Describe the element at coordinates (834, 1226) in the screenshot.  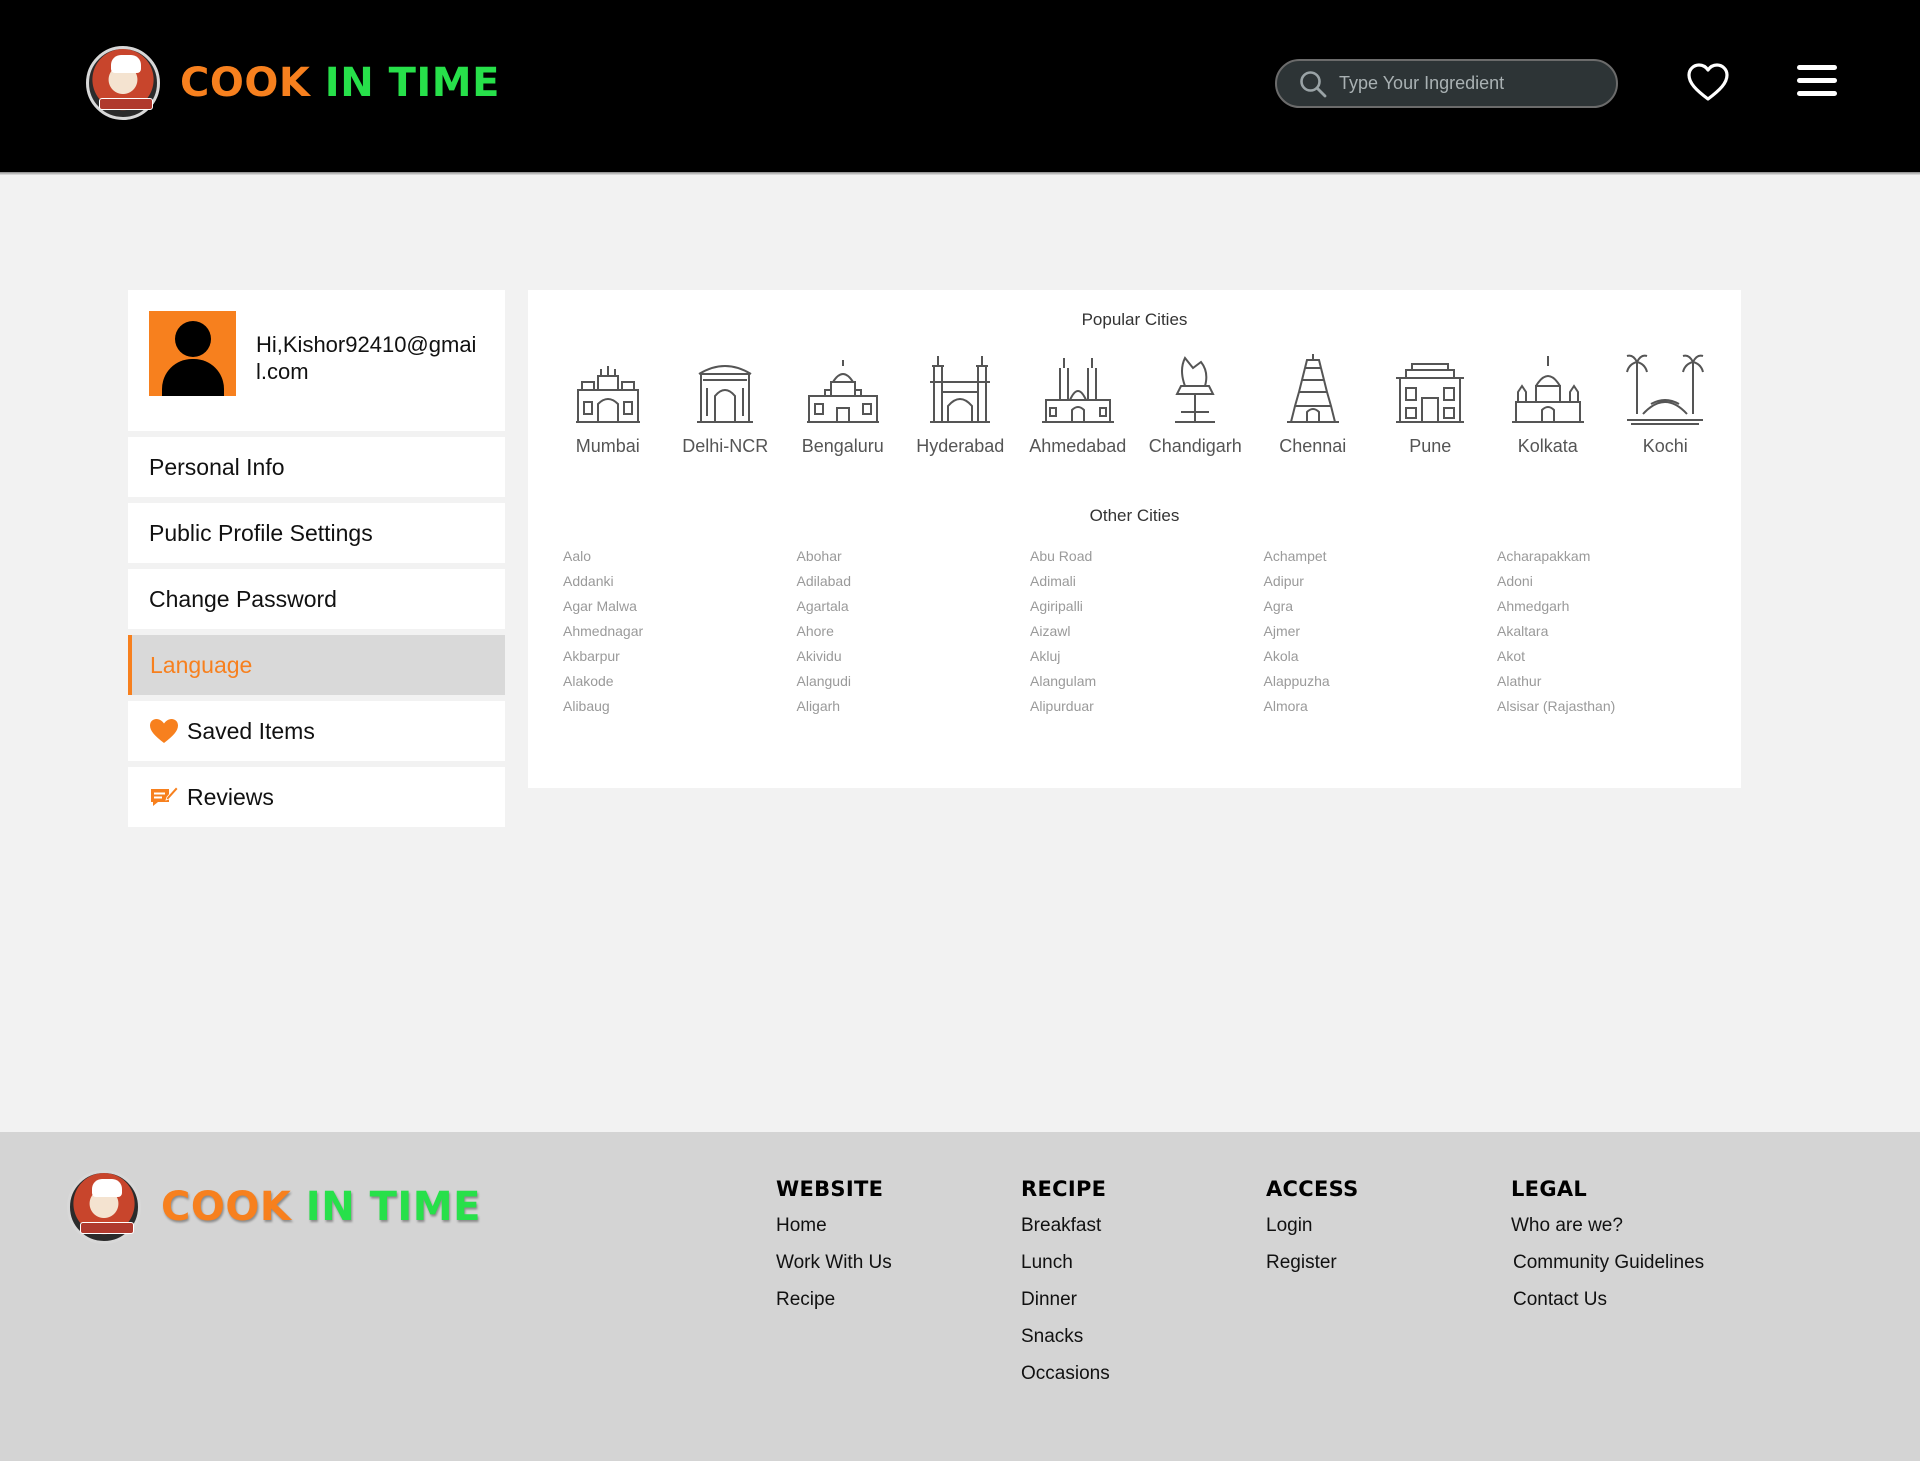
I see `footer-link-home: Home` at that location.